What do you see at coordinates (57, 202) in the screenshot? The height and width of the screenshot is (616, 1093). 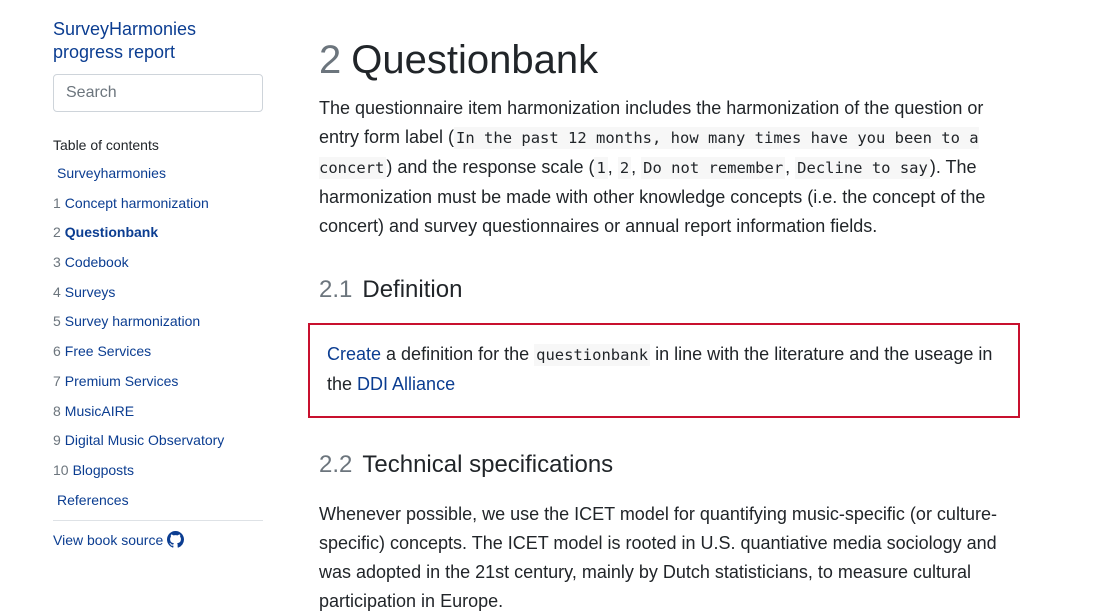 I see `toc-item-number: 1` at bounding box center [57, 202].